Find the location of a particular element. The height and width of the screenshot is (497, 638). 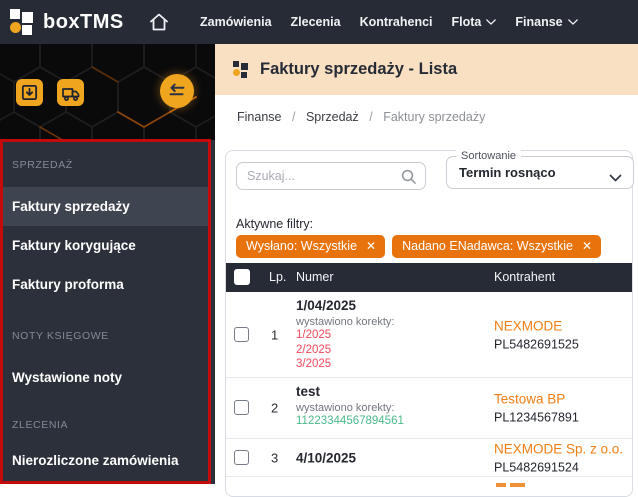

cell-numer: test wystawiono korekty: 11223344567894561 is located at coordinates (350, 406).